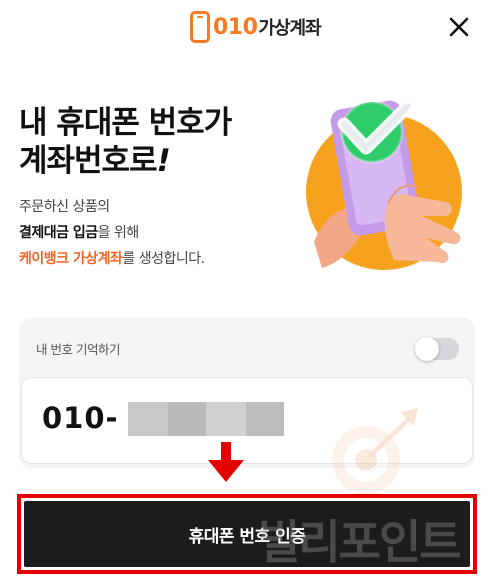 The width and height of the screenshot is (494, 586). Describe the element at coordinates (88, 161) in the screenshot. I see `title-line-2: 계좌번호로` at that location.